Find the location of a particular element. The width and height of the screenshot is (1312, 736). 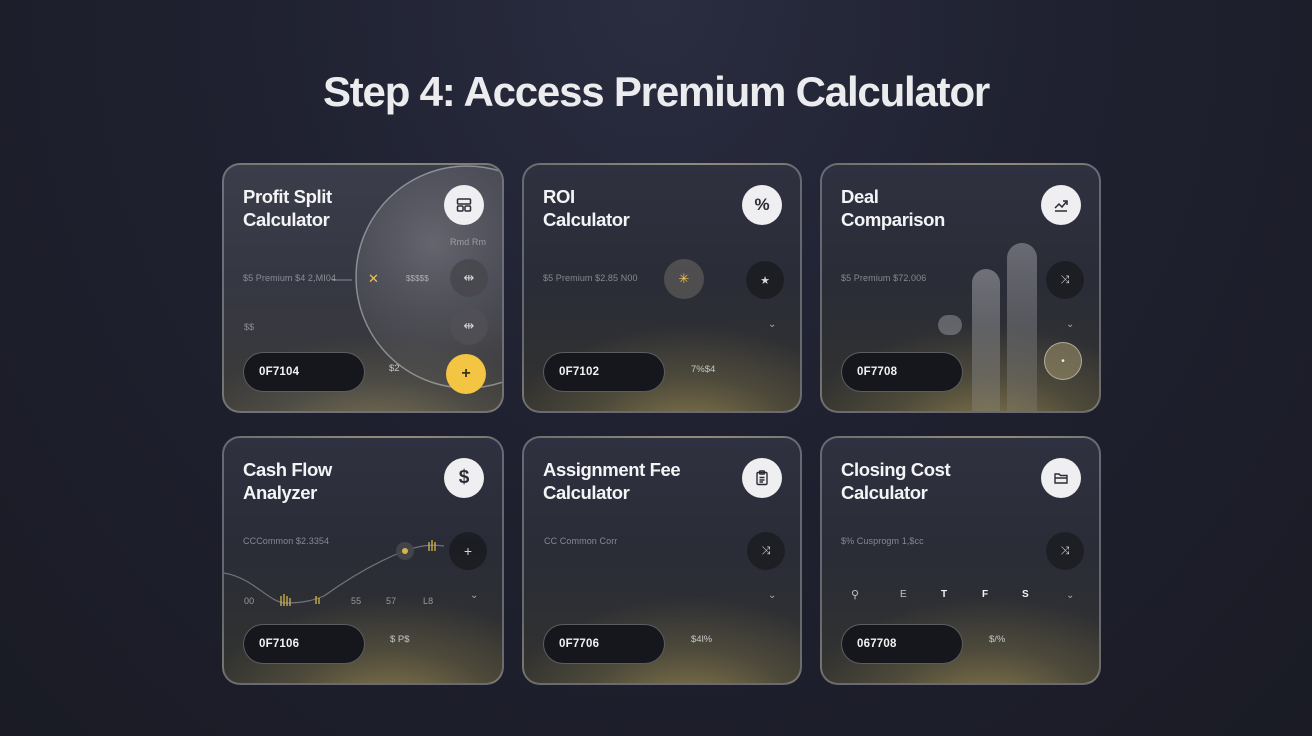

close-mark-icon: ✕ is located at coordinates (373, 278).